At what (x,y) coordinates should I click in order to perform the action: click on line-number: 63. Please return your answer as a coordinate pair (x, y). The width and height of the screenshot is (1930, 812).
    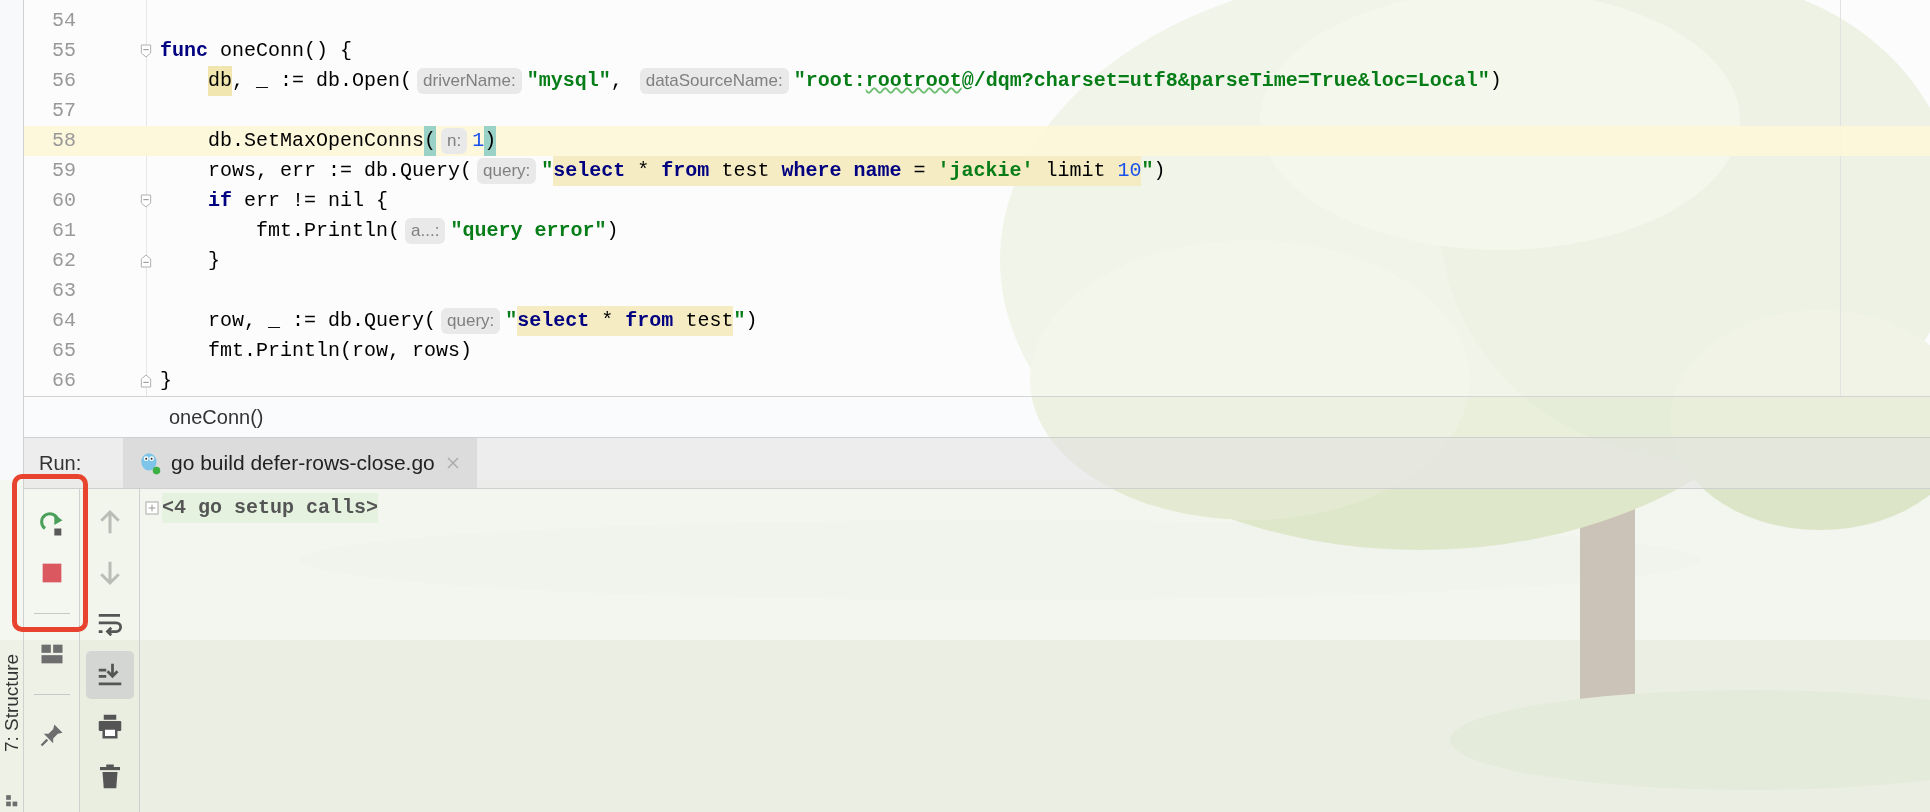
    Looking at the image, I should click on (63, 291).